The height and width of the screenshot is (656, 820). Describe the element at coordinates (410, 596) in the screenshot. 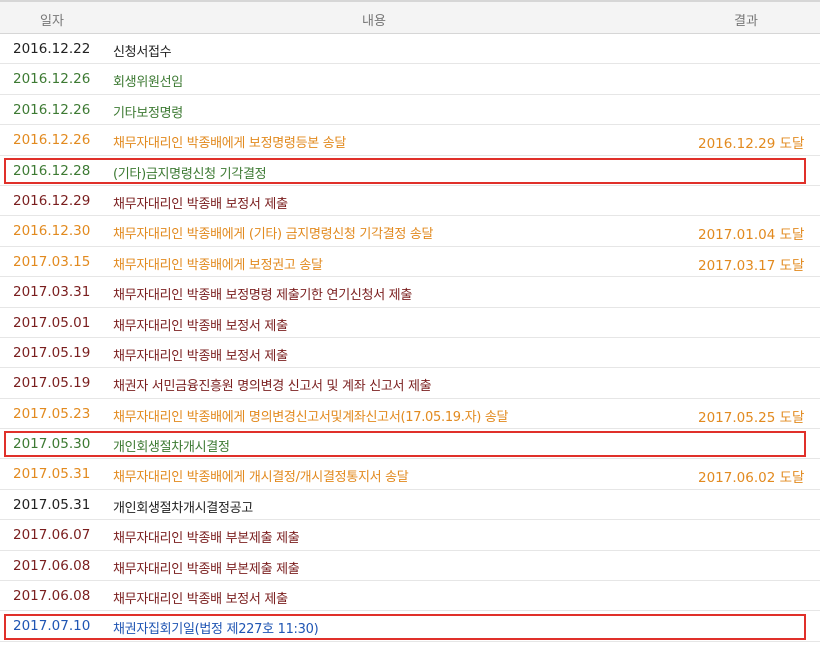

I see `table-row: 2017.06.08 채무자대리인 박종배 보정서 제출` at that location.